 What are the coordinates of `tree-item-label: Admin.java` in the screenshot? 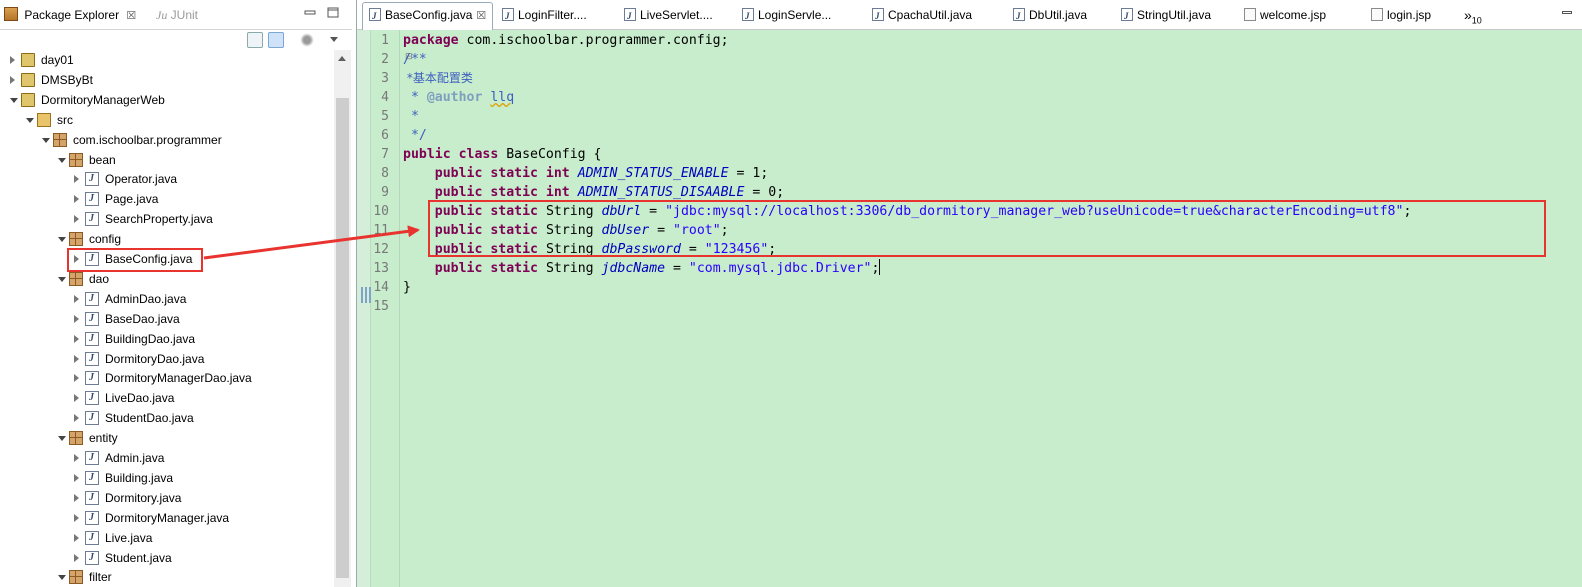 It's located at (135, 458).